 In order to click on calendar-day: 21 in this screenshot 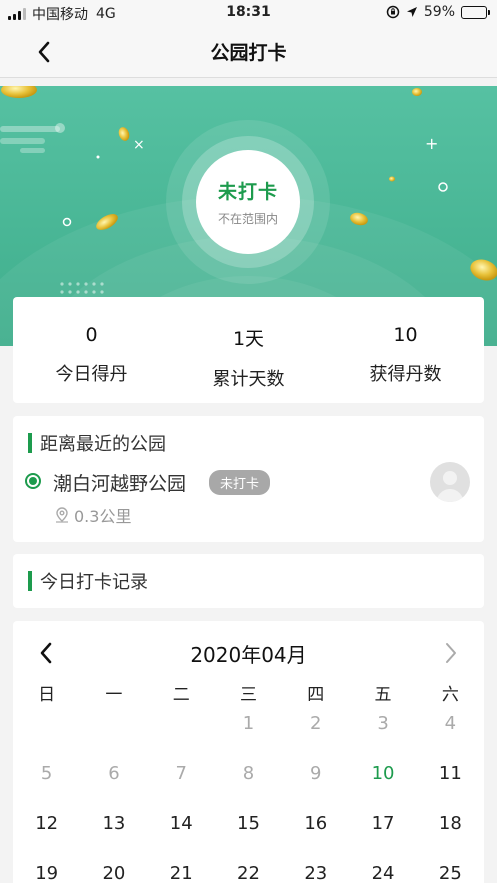, I will do `click(181, 872)`.